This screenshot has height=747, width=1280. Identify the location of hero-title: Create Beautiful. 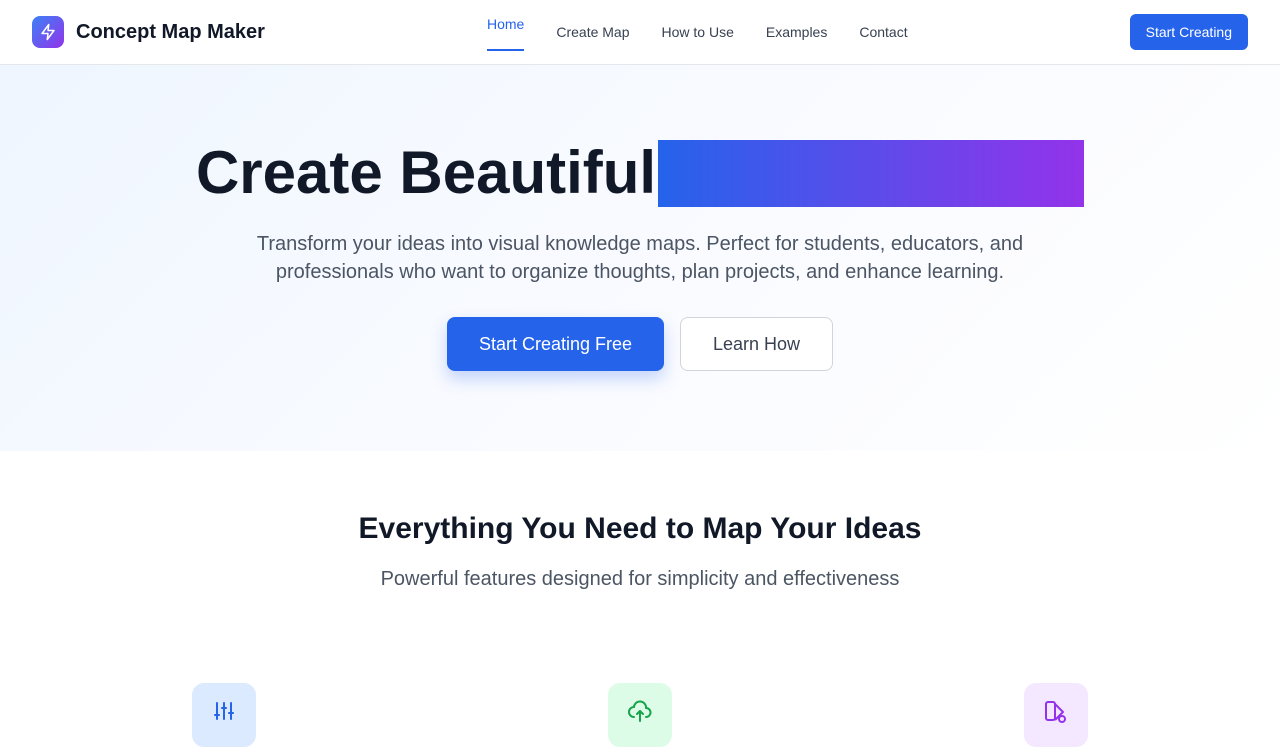
(640, 173).